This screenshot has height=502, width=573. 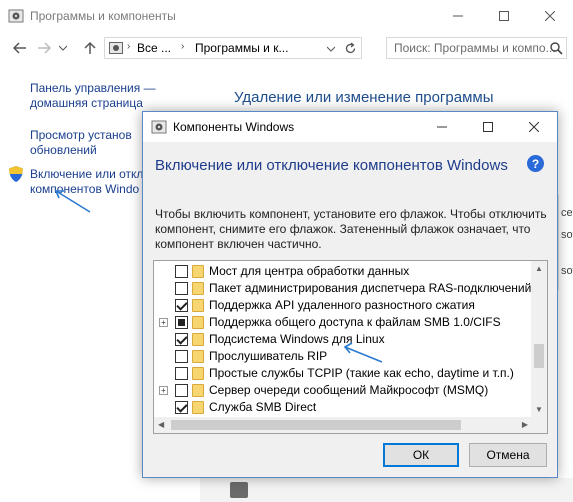 What do you see at coordinates (539, 268) in the screenshot?
I see `scroll-up-icon: ▲` at bounding box center [539, 268].